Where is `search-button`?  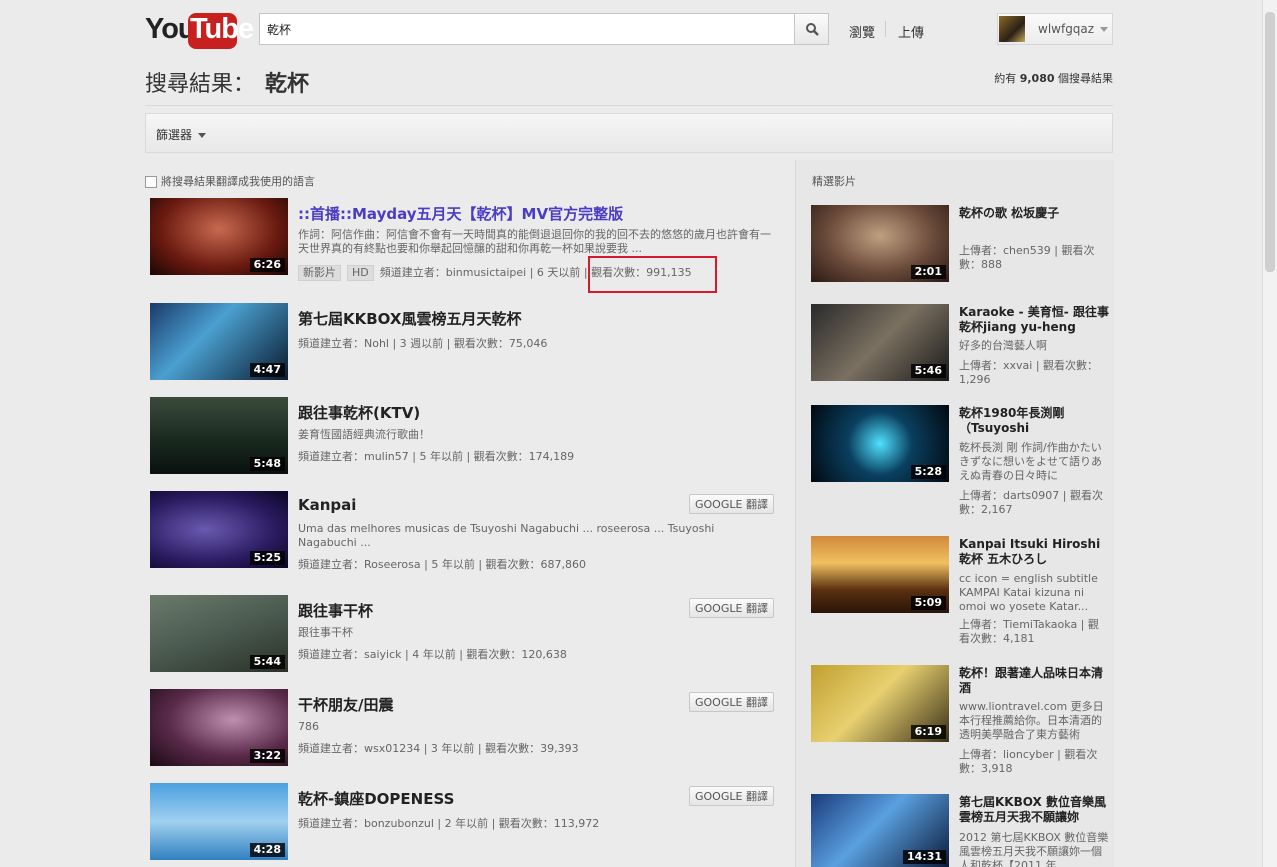 search-button is located at coordinates (811, 29).